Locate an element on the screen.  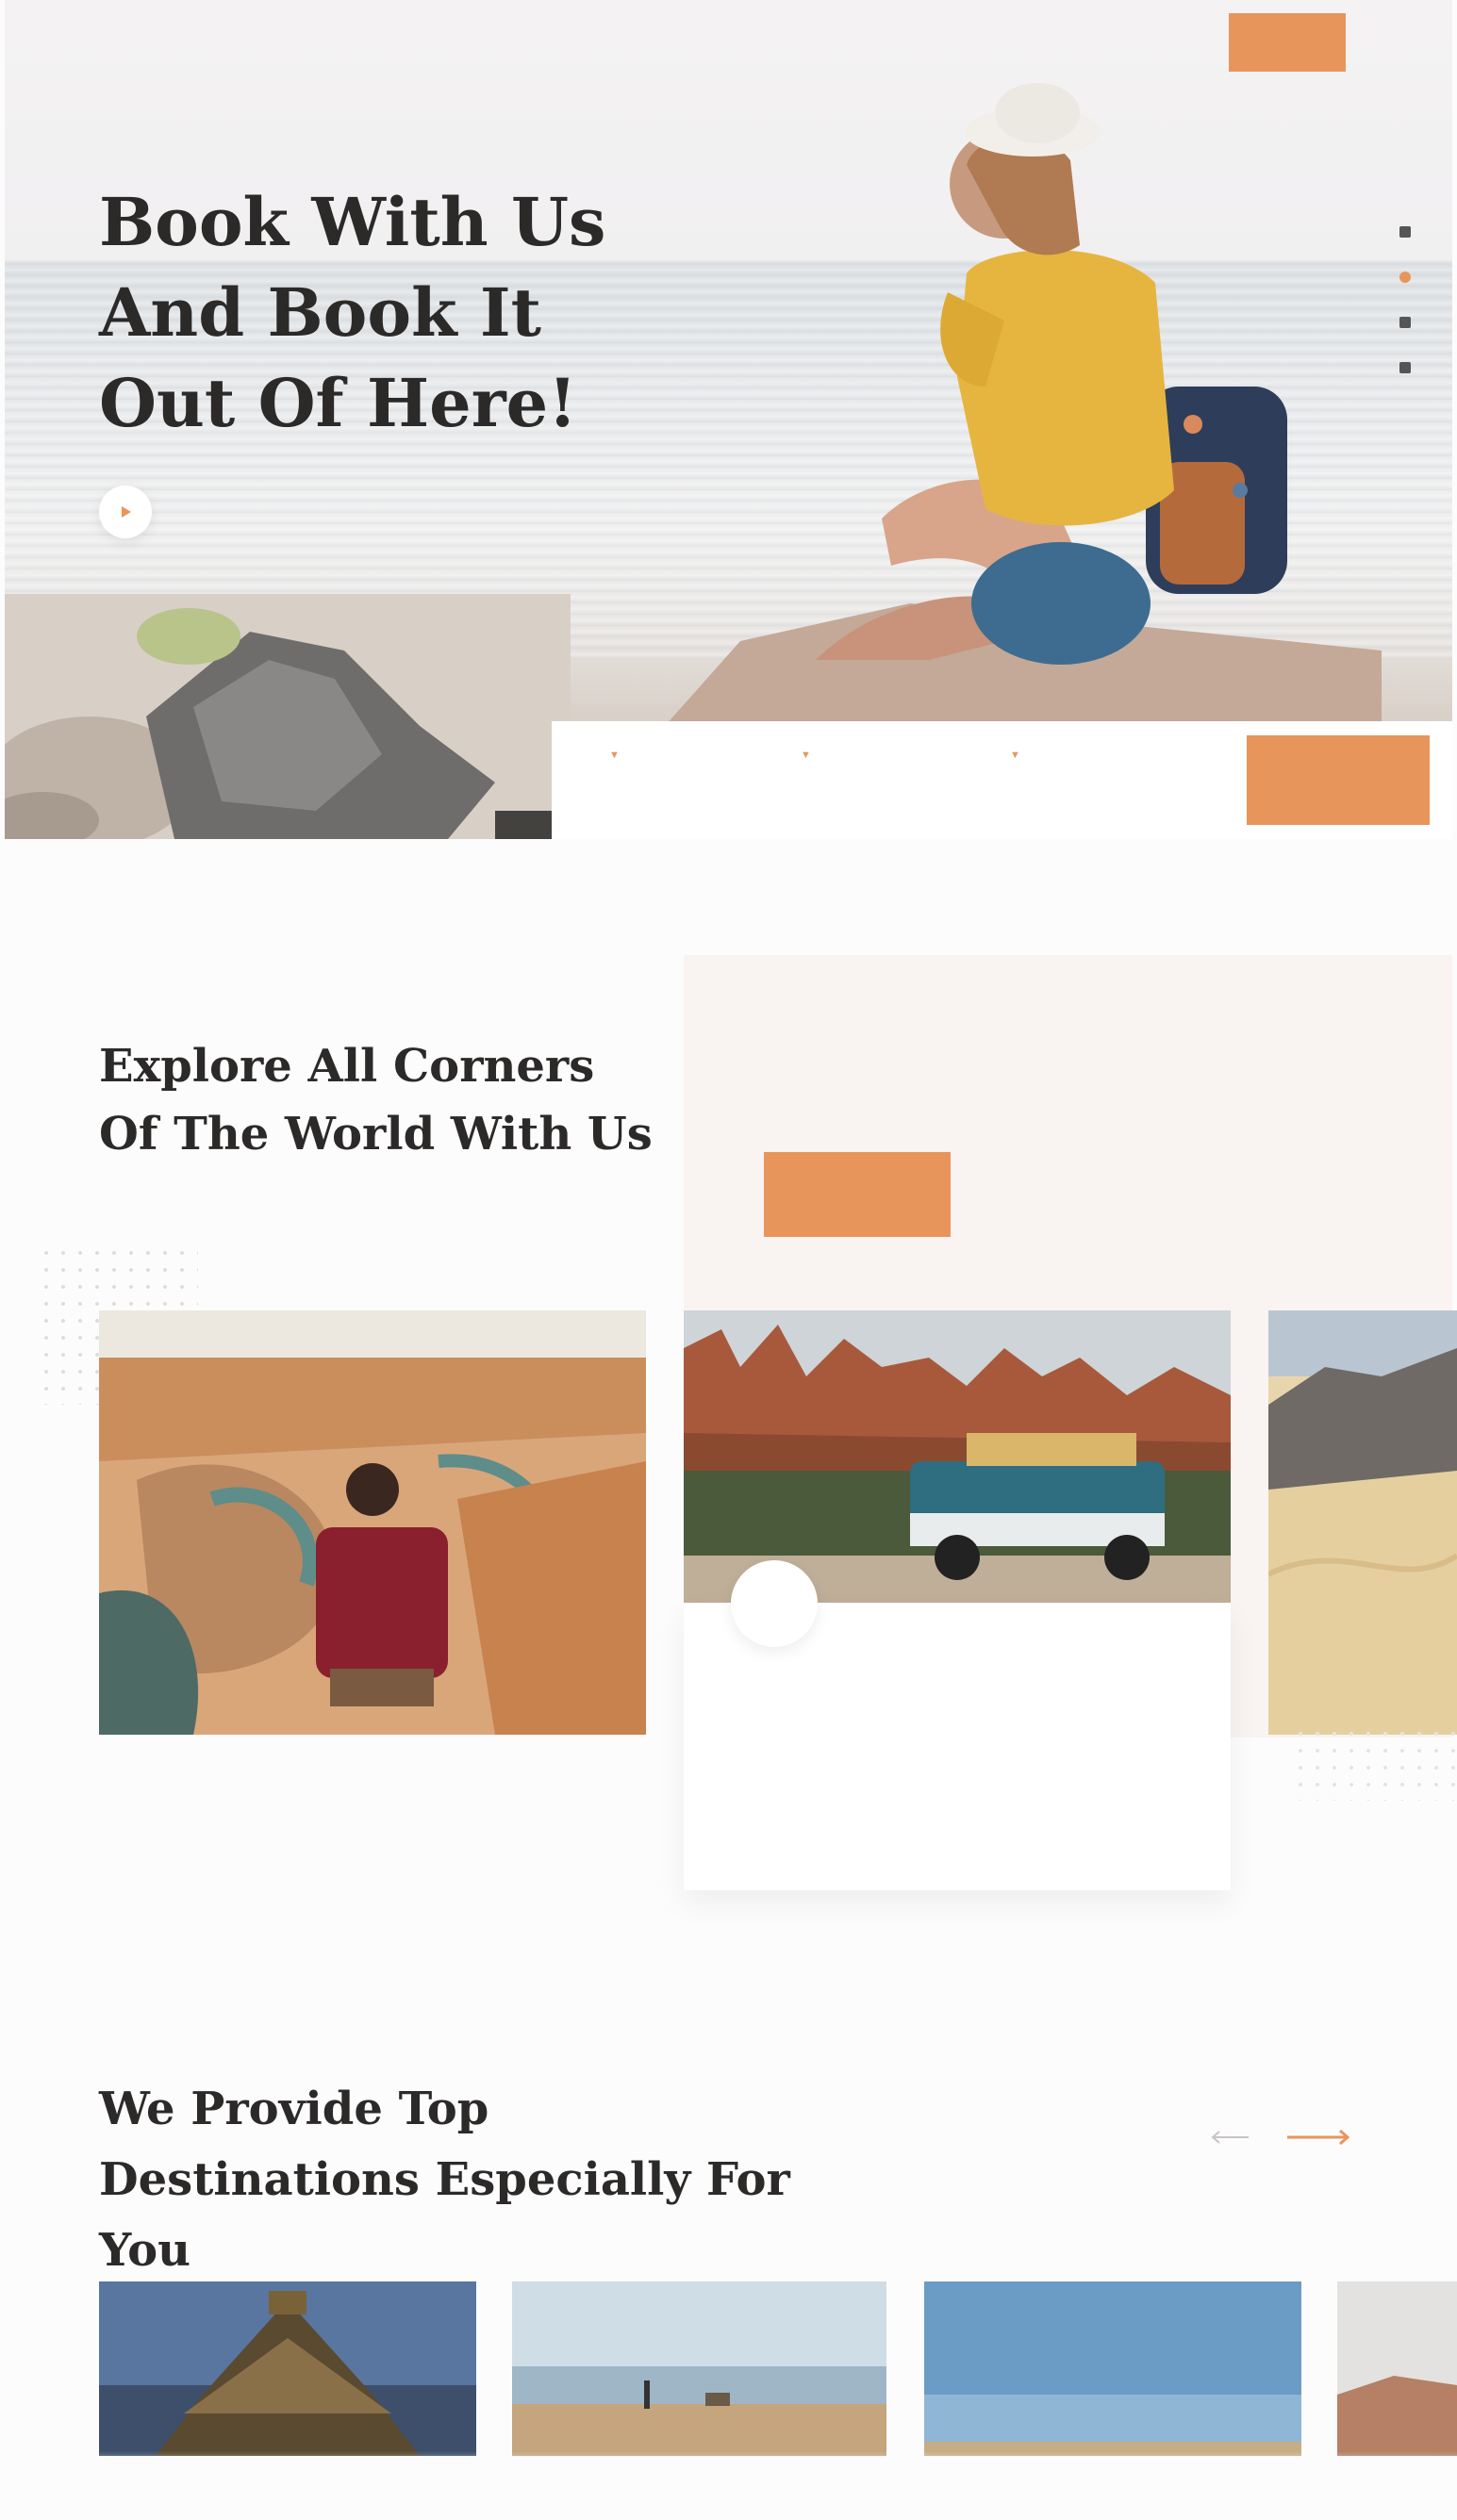
hero-rocks-image is located at coordinates (288, 716).